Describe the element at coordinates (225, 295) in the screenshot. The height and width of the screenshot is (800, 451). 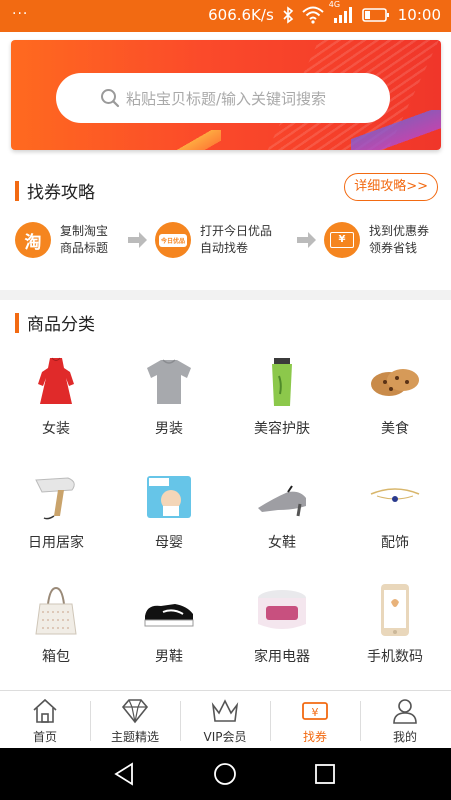
I see `section-divider` at that location.